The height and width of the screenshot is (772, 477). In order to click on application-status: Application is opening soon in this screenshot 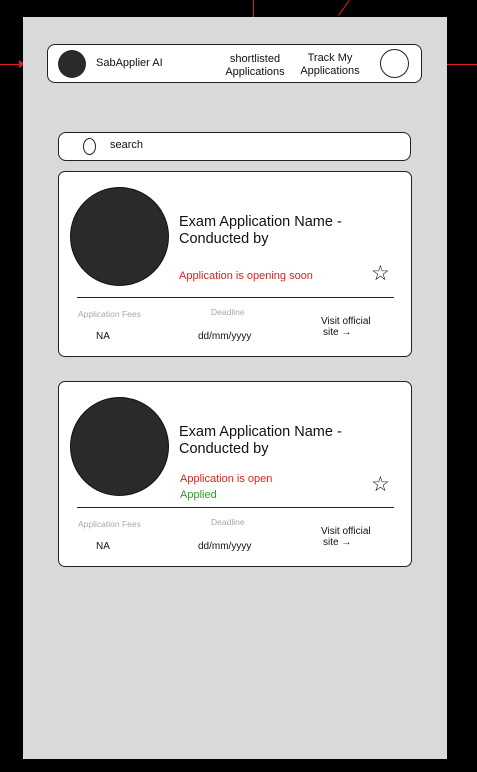, I will do `click(246, 276)`.